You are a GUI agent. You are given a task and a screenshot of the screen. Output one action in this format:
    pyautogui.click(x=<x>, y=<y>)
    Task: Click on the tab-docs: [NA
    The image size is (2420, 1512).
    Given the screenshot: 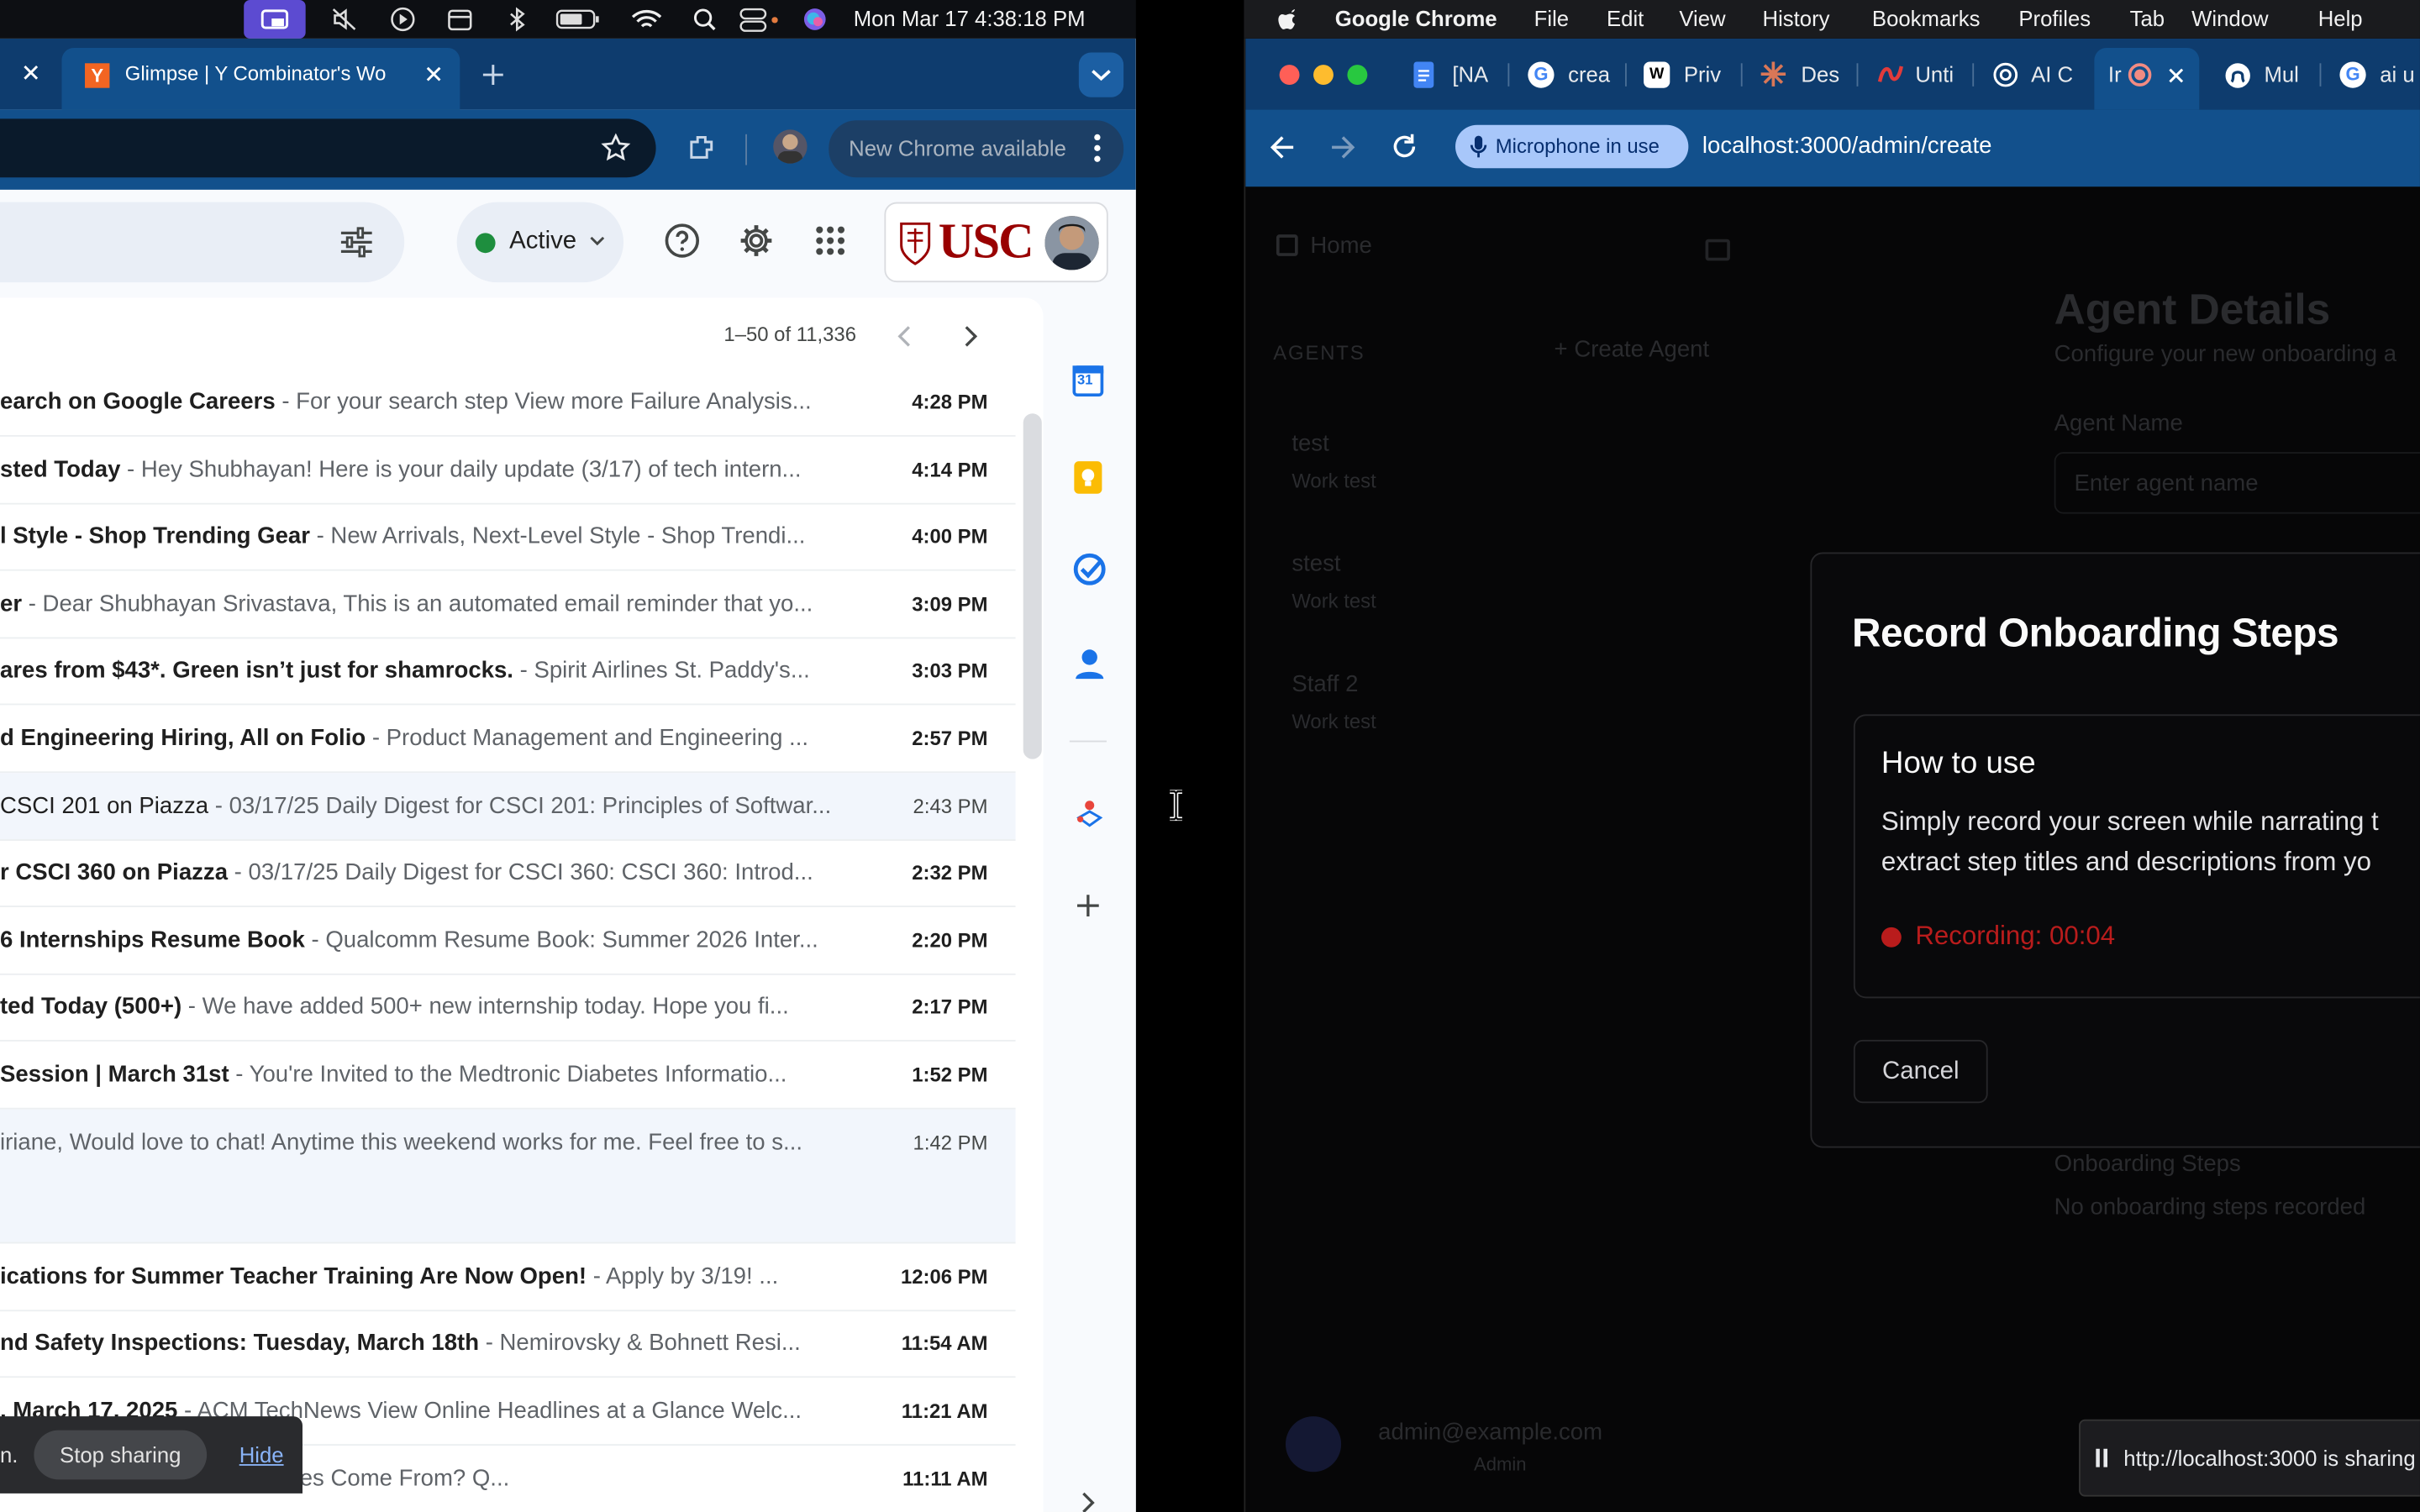 What is the action you would take?
    pyautogui.click(x=1470, y=74)
    